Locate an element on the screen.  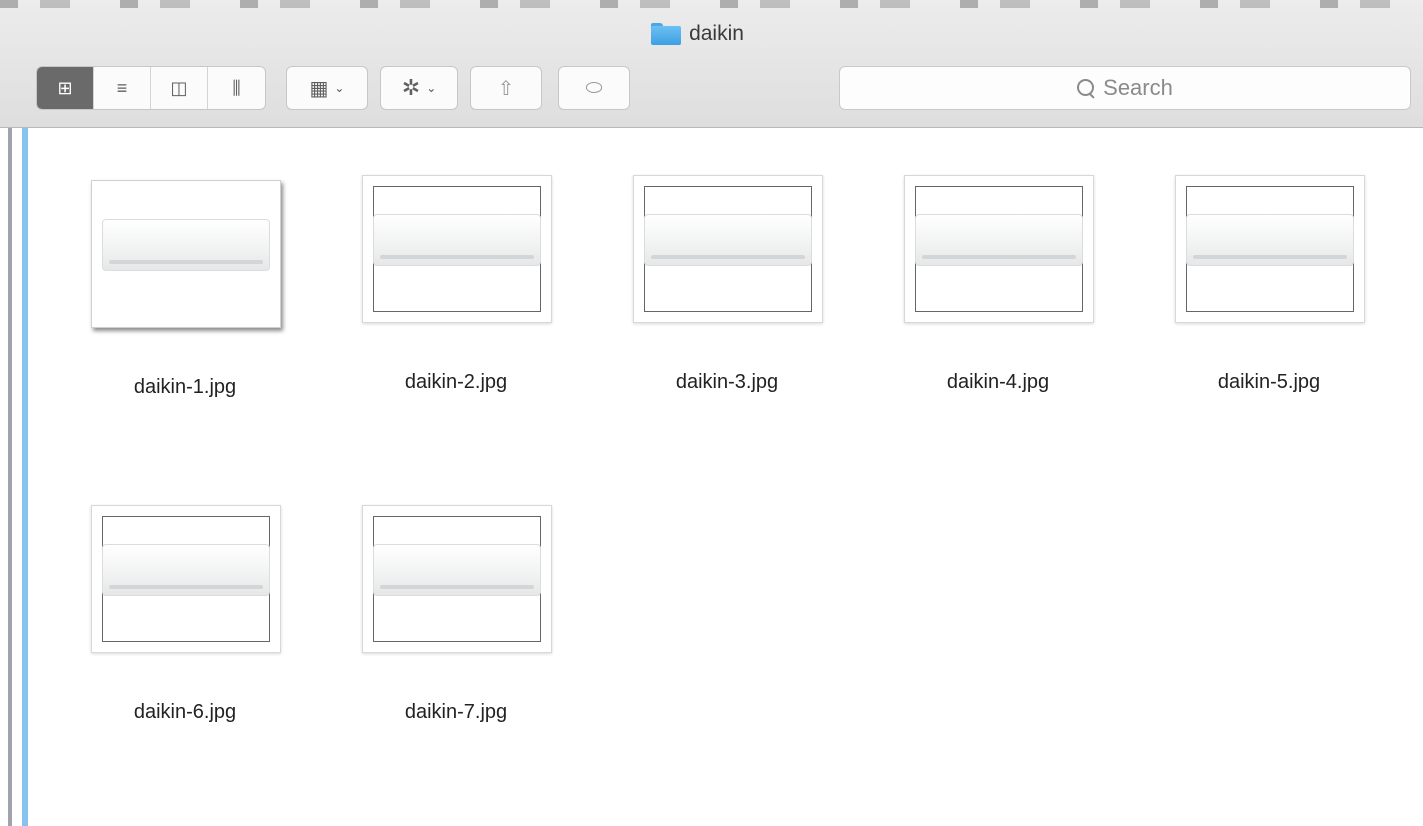
file-name: daikin-5.jpg is located at coordinates (1269, 382).